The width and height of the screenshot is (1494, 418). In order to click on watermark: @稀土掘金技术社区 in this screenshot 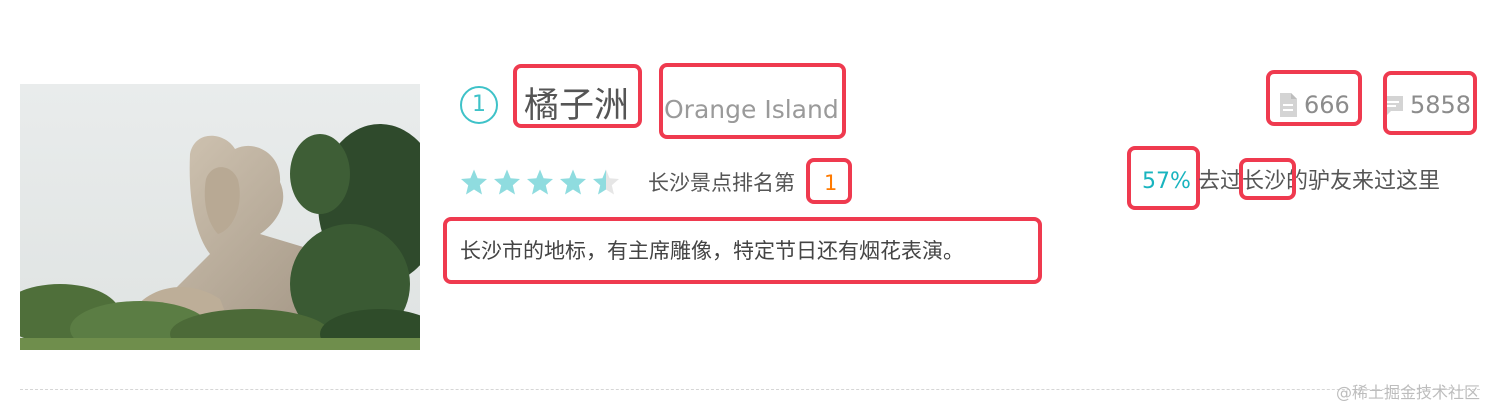, I will do `click(1407, 392)`.